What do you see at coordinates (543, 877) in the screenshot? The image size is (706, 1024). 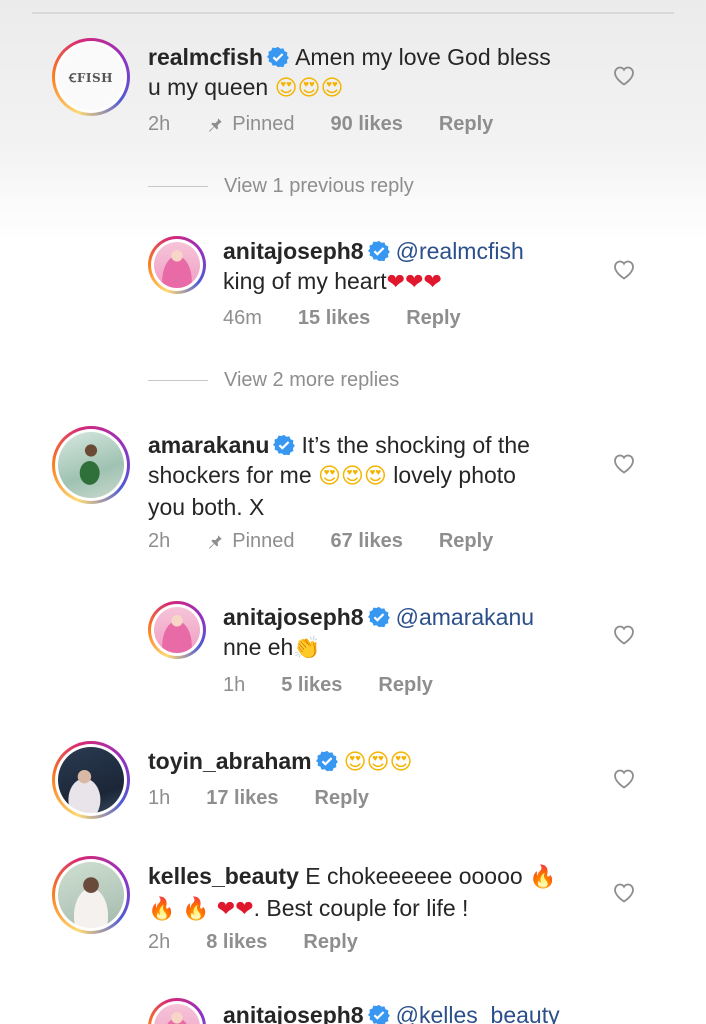 I see `fire-emoji: 🔥` at bounding box center [543, 877].